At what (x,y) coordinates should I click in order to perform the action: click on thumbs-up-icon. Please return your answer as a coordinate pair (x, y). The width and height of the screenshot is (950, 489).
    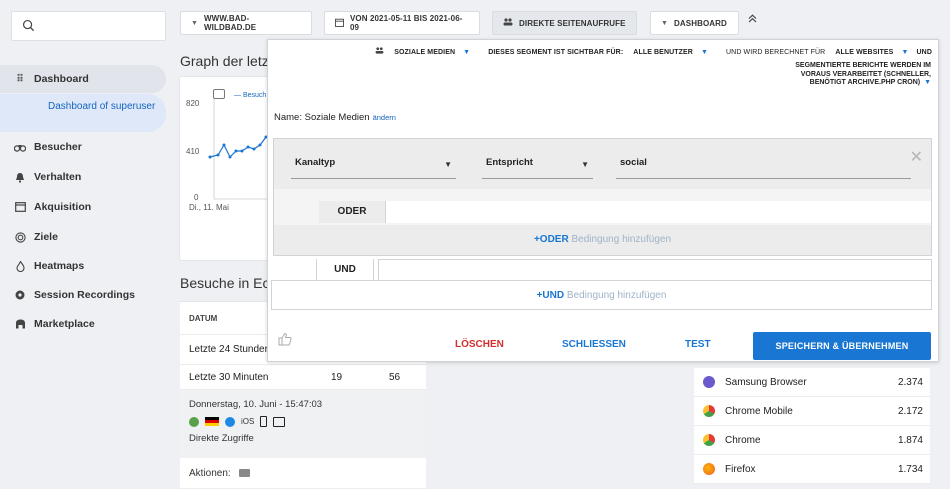
    Looking at the image, I should click on (285, 339).